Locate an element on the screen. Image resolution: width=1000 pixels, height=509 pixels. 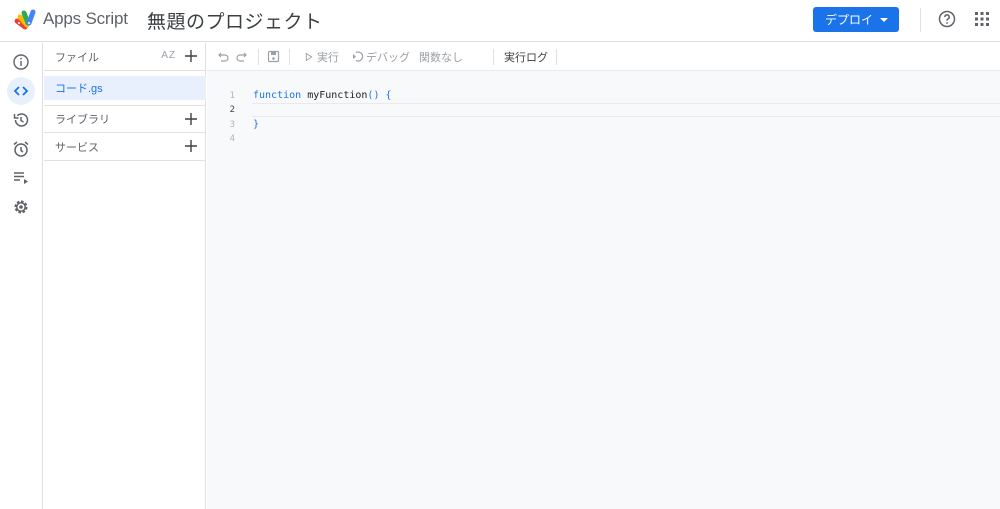
debug-icon is located at coordinates (358, 56).